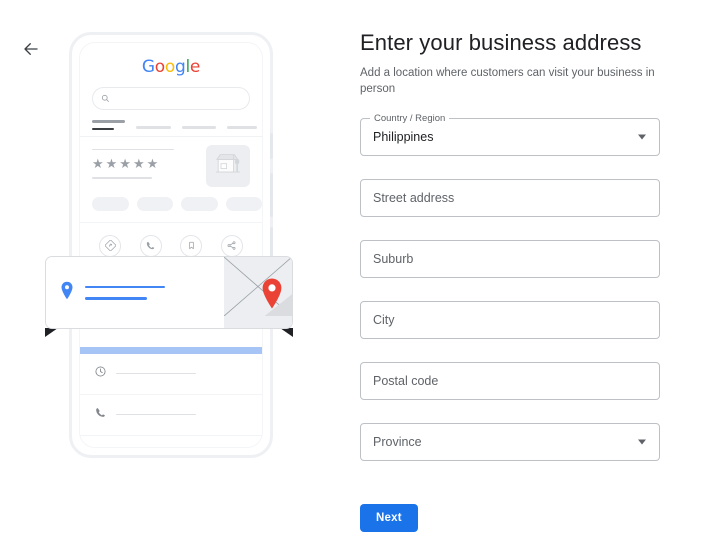 The image size is (727, 545). I want to click on address-map-card, so click(169, 292).